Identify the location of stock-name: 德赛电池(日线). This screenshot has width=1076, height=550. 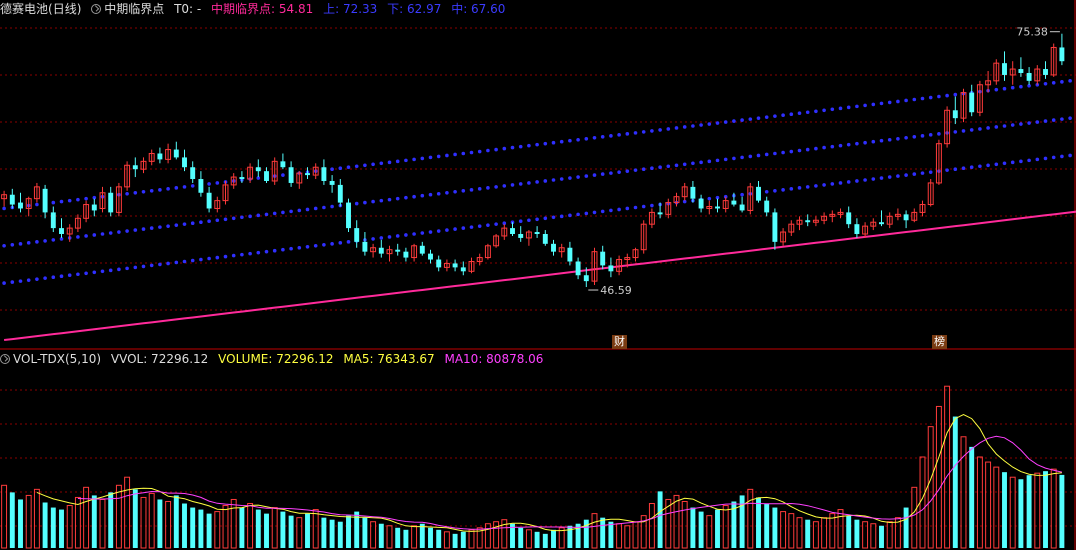
(42, 9).